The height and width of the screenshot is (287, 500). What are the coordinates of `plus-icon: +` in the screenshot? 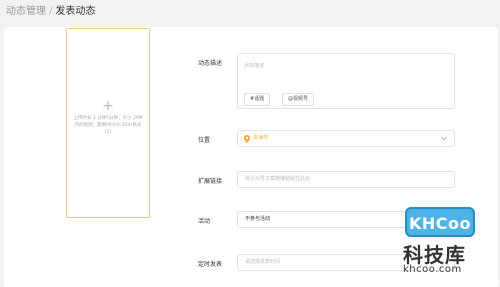 It's located at (108, 106).